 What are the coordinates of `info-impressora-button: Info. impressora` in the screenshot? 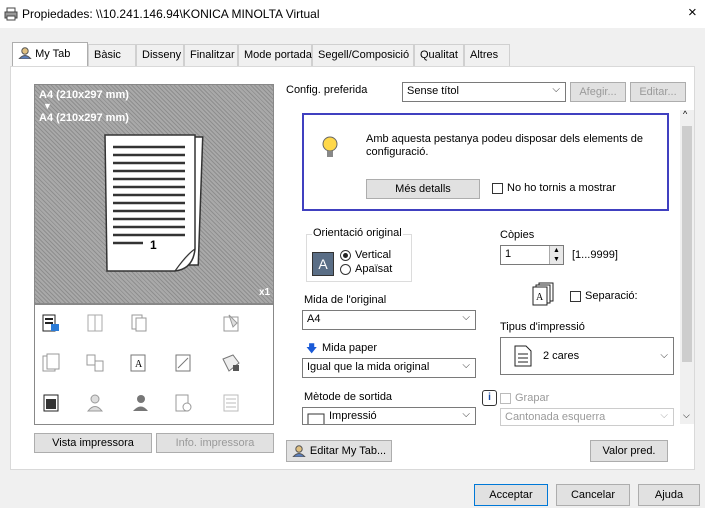 It's located at (215, 443).